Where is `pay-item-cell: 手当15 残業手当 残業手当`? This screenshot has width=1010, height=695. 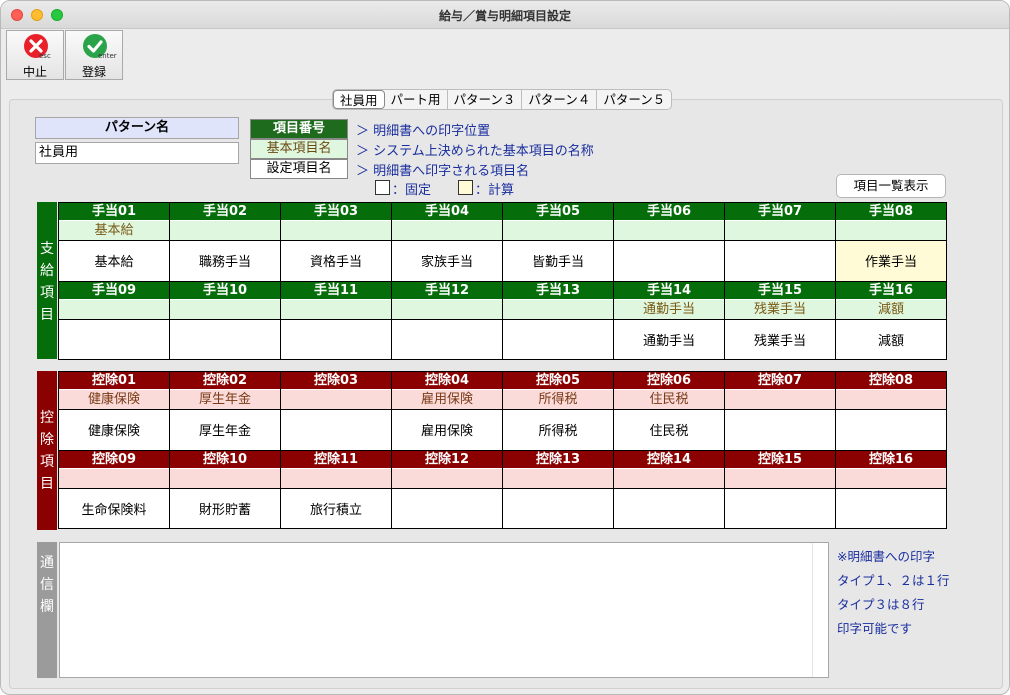 pay-item-cell: 手当15 残業手当 残業手当 is located at coordinates (780, 320).